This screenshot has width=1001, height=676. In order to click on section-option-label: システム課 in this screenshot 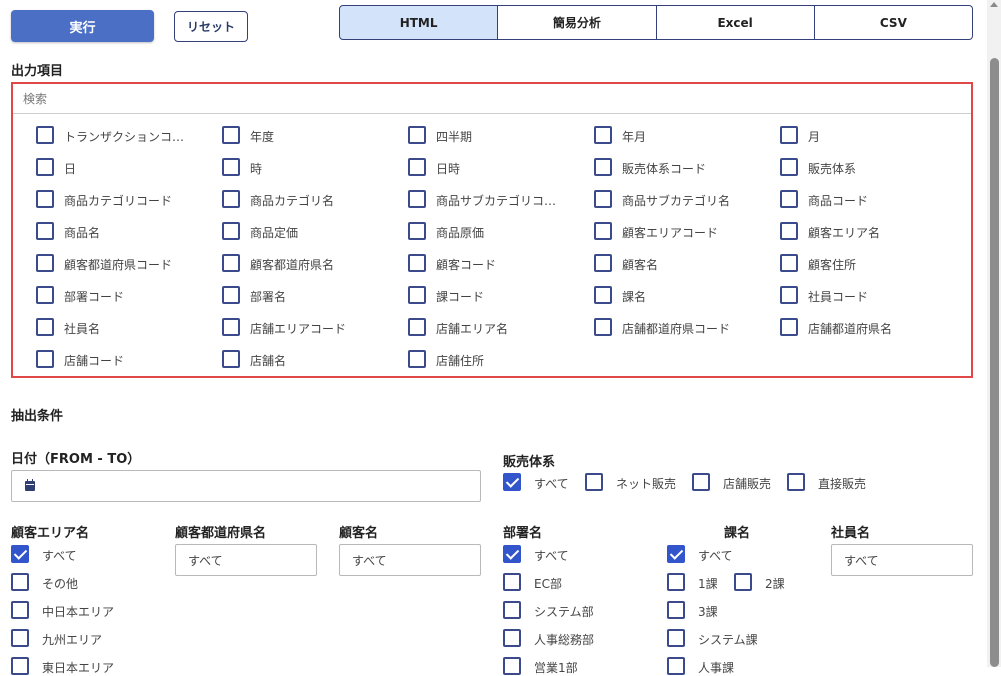, I will do `click(728, 640)`.